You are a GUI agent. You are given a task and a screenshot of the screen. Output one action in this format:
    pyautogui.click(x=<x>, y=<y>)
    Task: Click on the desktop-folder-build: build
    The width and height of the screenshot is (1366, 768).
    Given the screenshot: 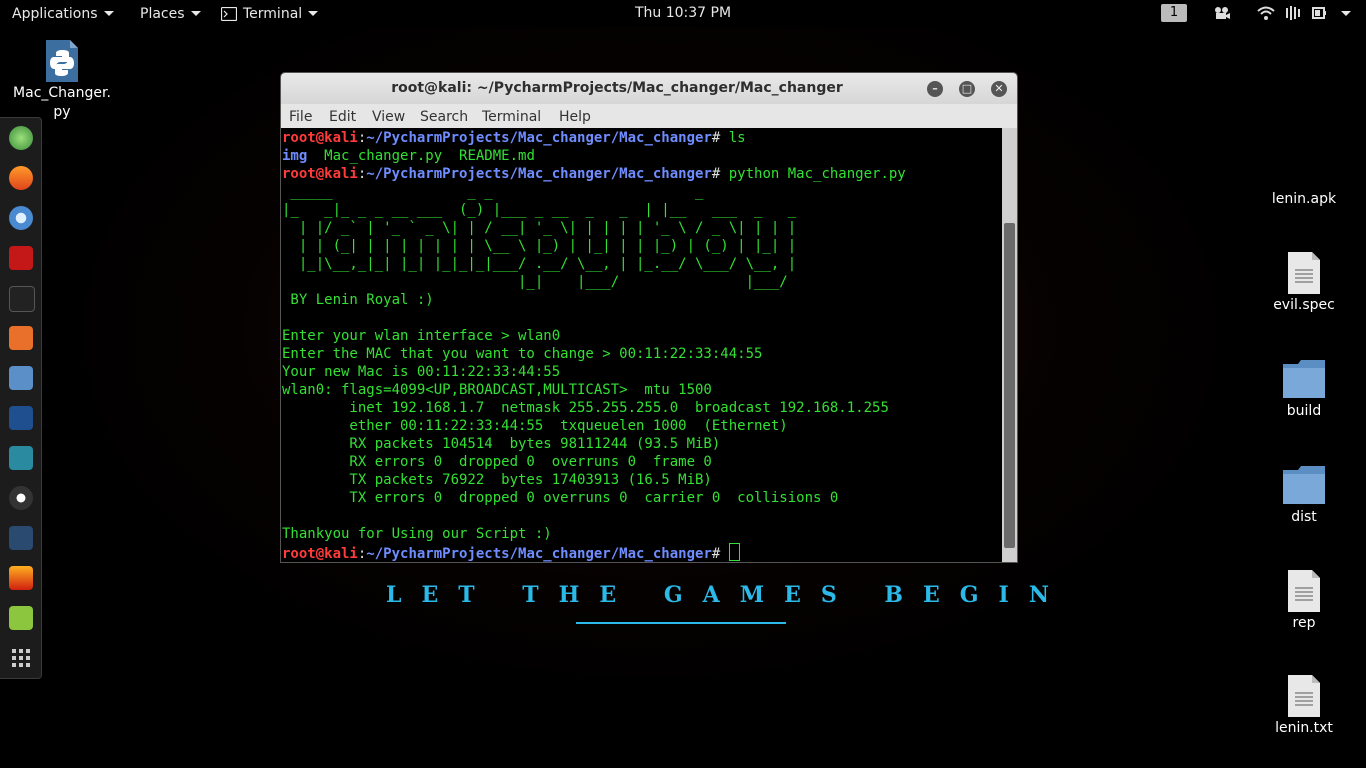 What is the action you would take?
    pyautogui.click(x=1304, y=388)
    